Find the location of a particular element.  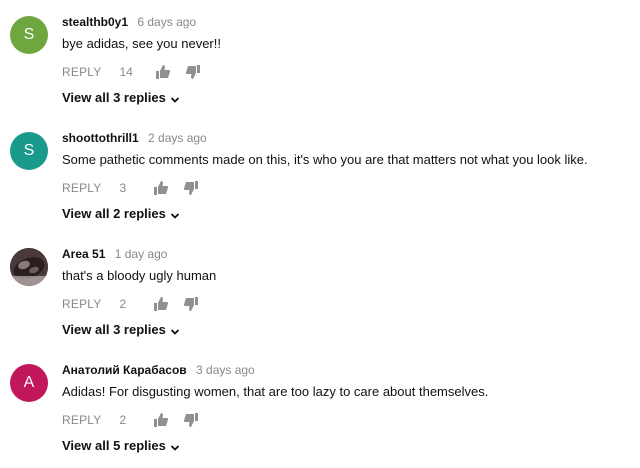

like-count: 14 is located at coordinates (126, 72).